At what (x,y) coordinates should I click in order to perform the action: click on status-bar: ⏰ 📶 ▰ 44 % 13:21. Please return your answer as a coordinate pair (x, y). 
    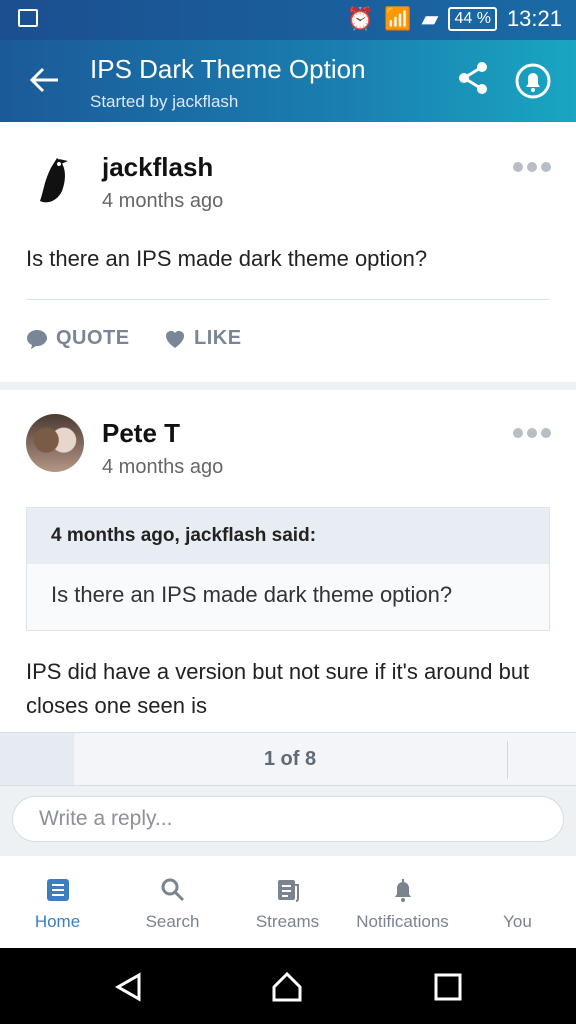
    Looking at the image, I should click on (288, 20).